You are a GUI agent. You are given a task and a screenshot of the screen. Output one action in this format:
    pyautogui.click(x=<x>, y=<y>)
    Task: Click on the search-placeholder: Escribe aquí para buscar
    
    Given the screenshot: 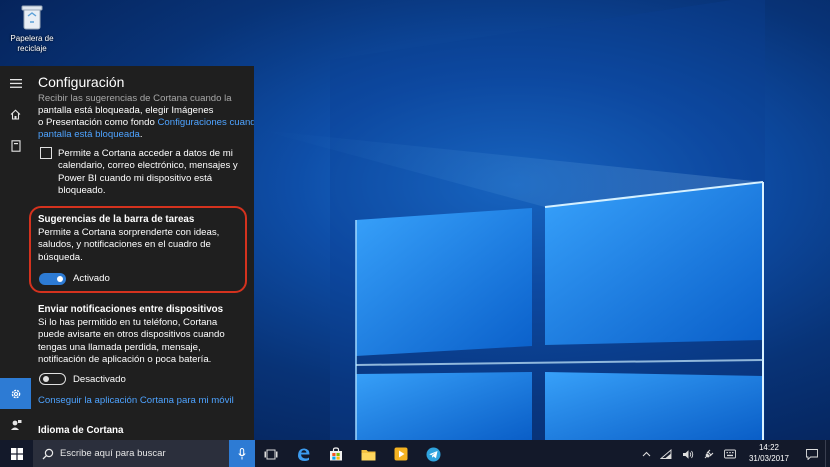 What is the action you would take?
    pyautogui.click(x=113, y=453)
    